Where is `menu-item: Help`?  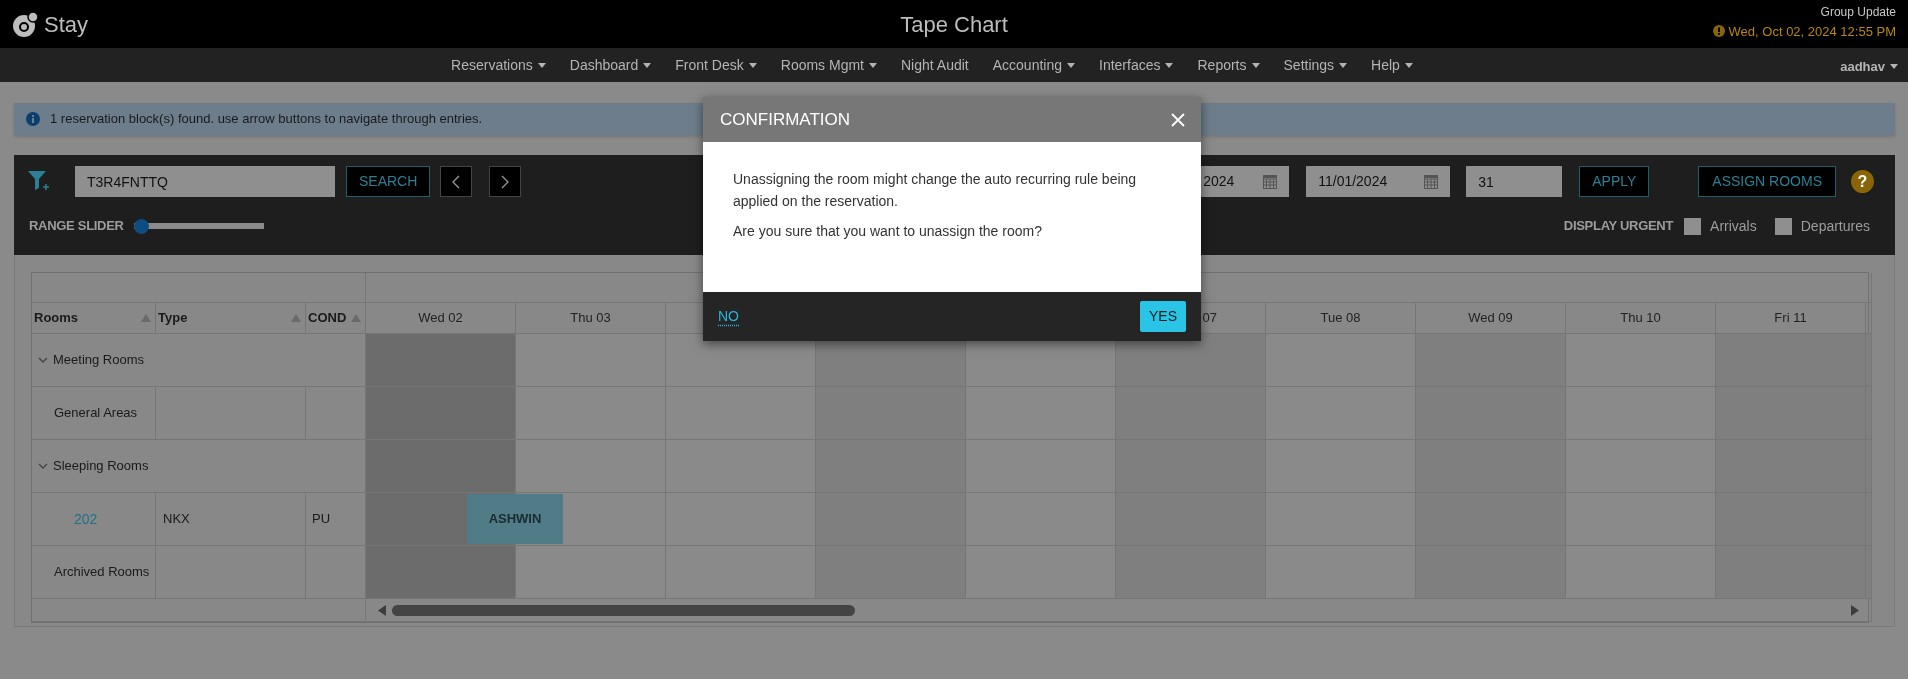
menu-item: Help is located at coordinates (1392, 65).